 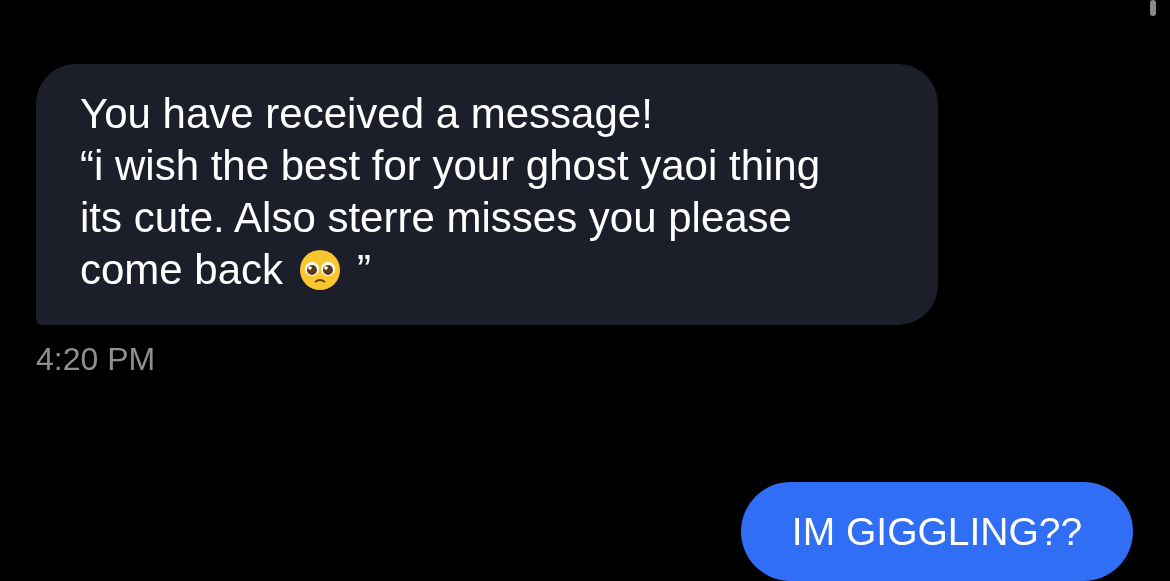 I want to click on message-text: its cute. Also sterre misses you please, so click(x=436, y=218).